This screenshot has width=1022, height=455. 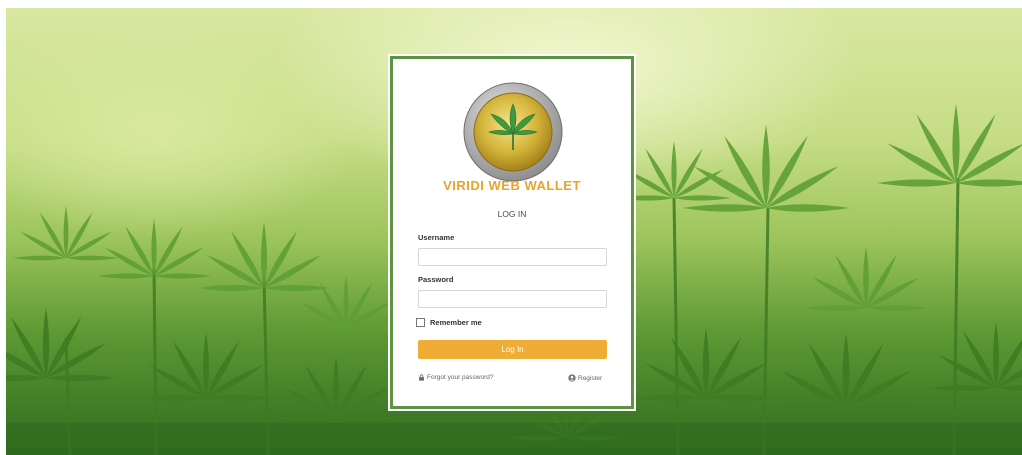 What do you see at coordinates (572, 378) in the screenshot?
I see `user-circle-icon` at bounding box center [572, 378].